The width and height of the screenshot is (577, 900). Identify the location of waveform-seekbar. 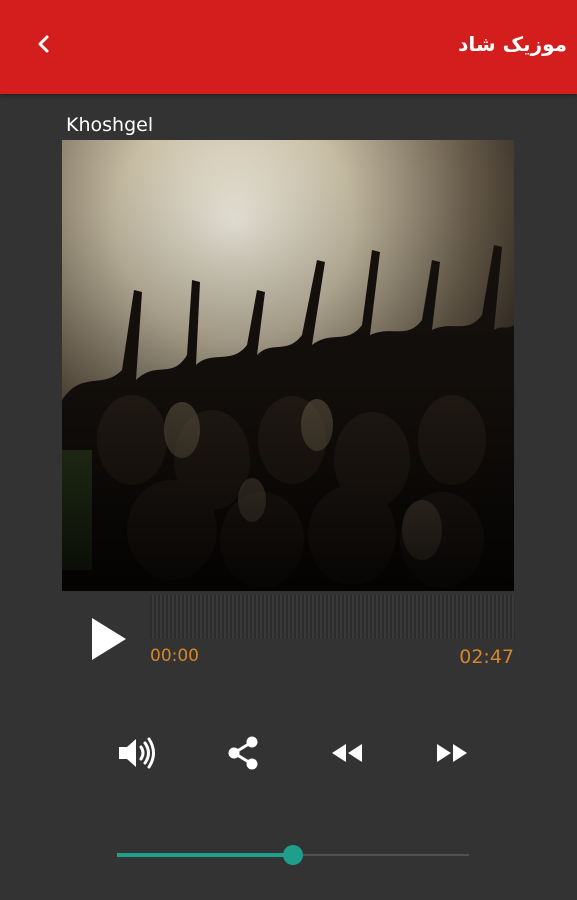
(332, 617).